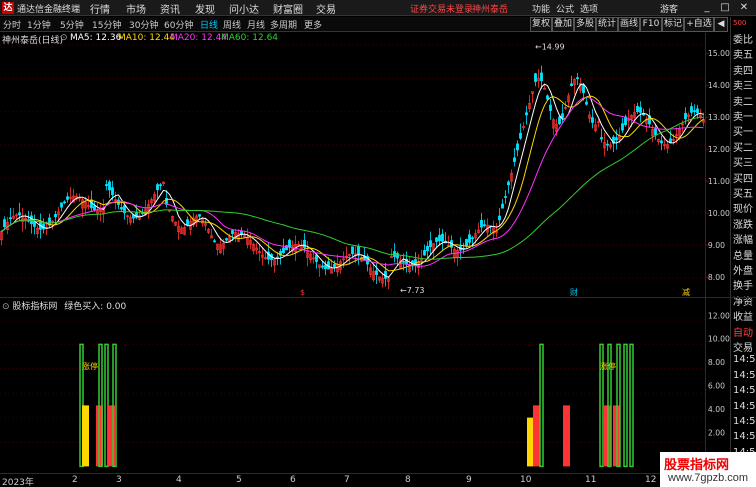 Image resolution: width=756 pixels, height=487 pixels. What do you see at coordinates (199, 38) in the screenshot?
I see `ma20-label: MA20: 12.44` at bounding box center [199, 38].